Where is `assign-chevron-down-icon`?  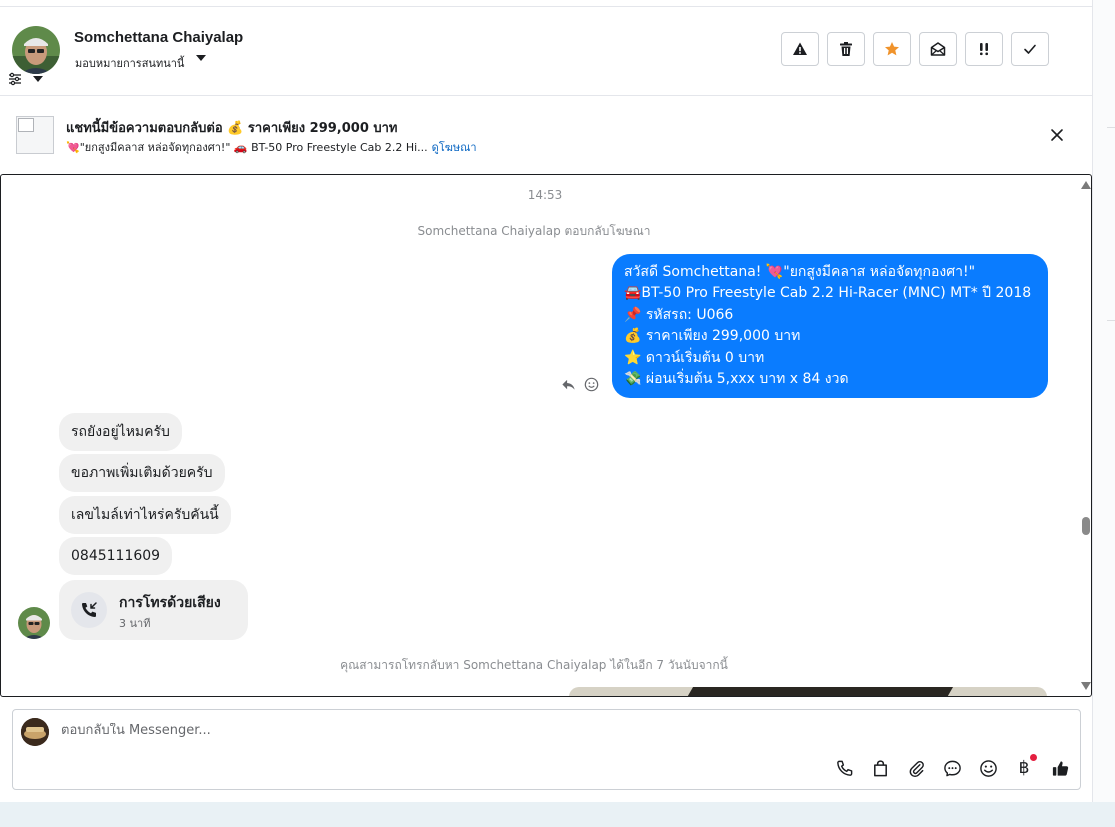 assign-chevron-down-icon is located at coordinates (201, 58).